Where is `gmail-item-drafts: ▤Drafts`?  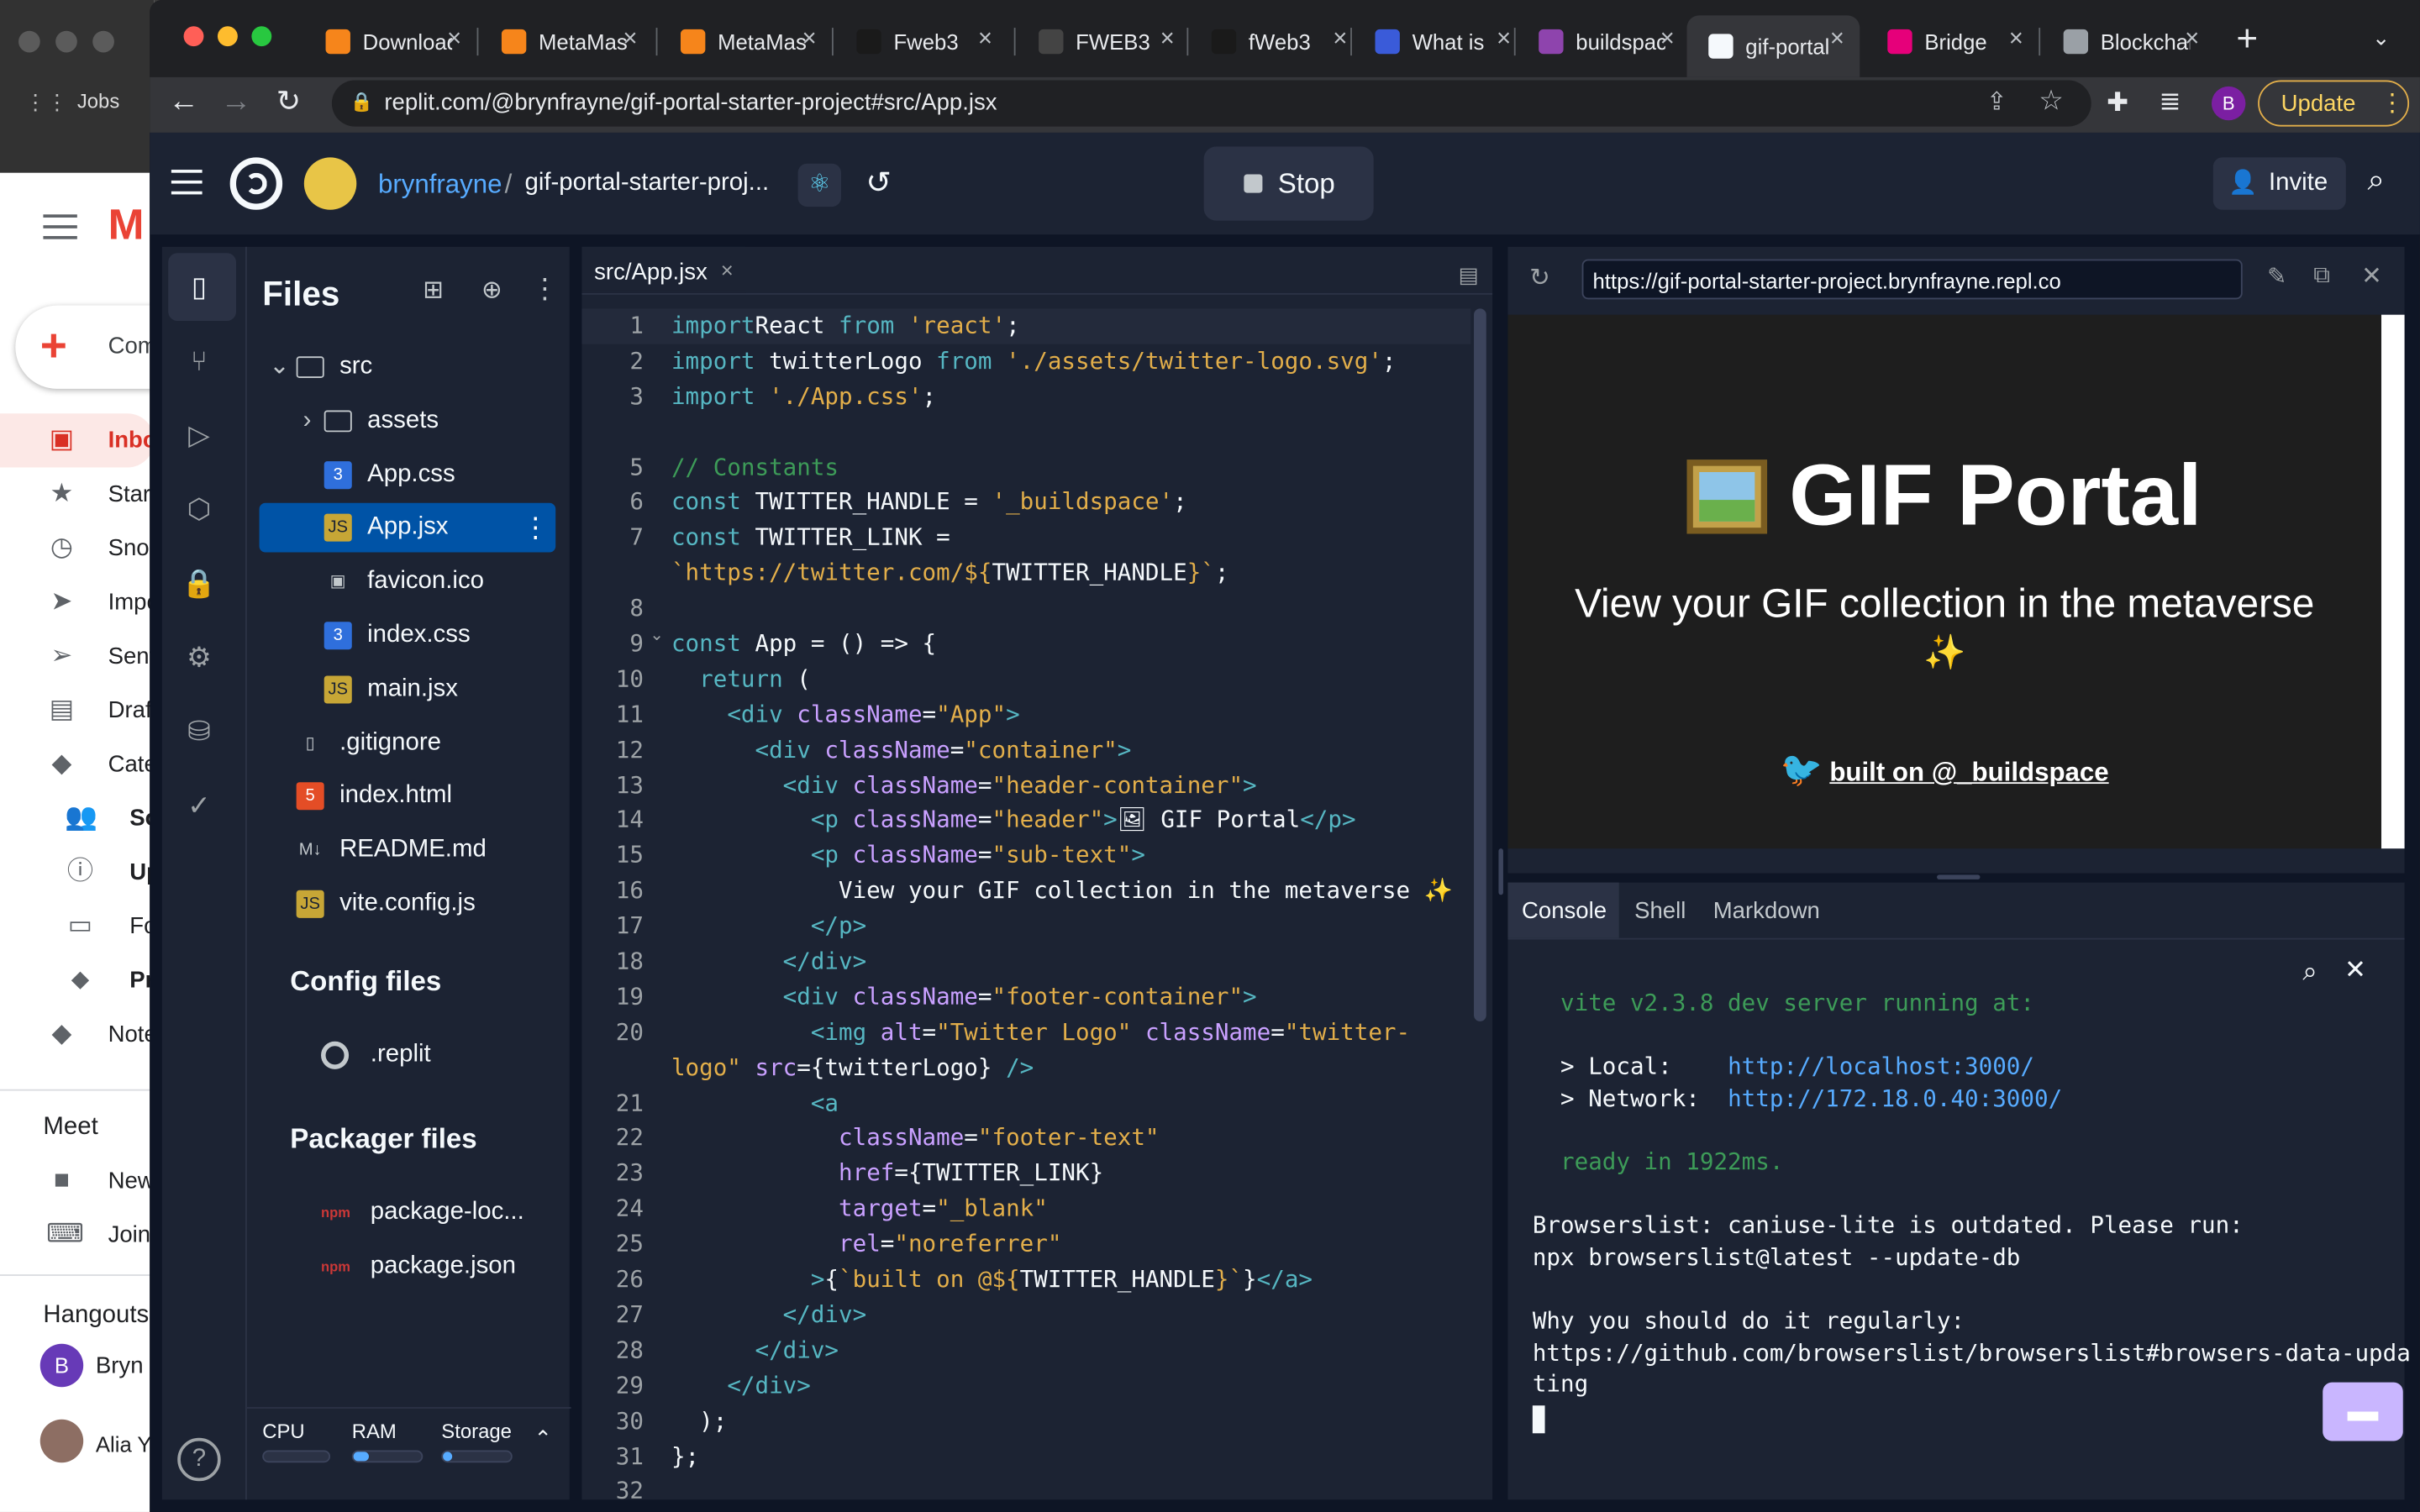
gmail-item-drafts: ▤Drafts is located at coordinates (77, 711).